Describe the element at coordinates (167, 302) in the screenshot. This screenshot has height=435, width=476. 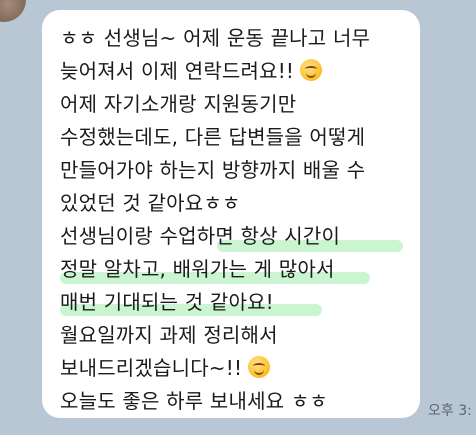
I see `message-line: 매번 기대되는 것 같아요!` at that location.